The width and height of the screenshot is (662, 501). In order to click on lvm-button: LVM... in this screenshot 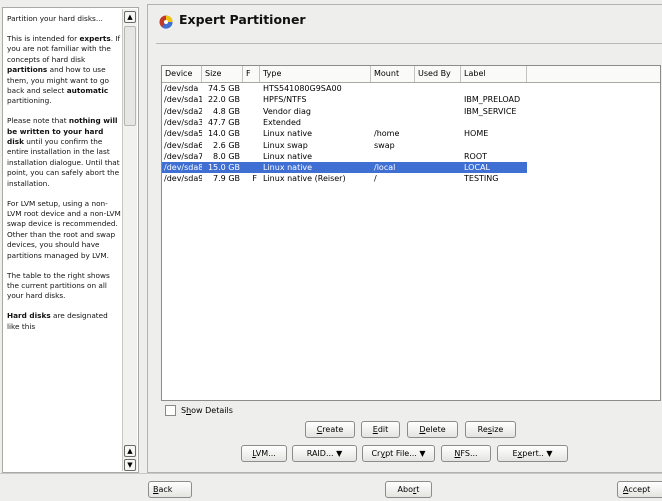, I will do `click(264, 453)`.